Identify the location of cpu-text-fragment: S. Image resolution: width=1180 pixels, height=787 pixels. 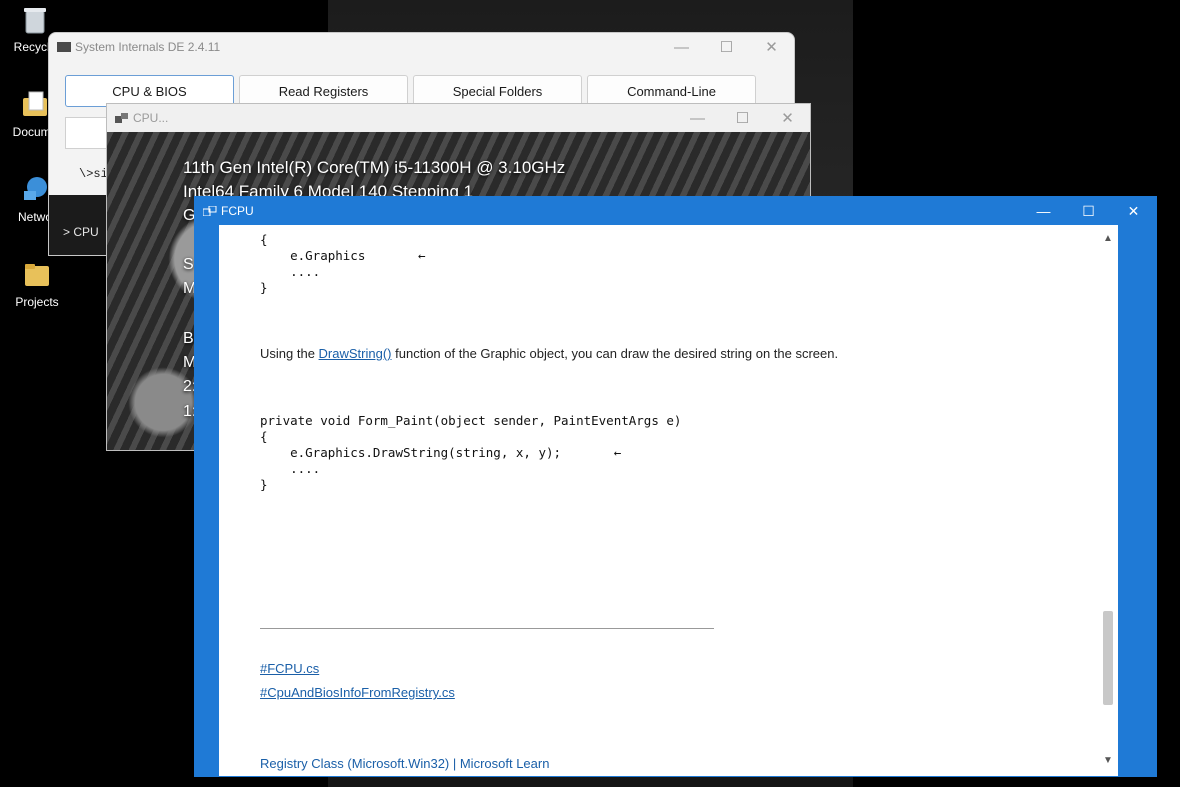
(188, 264).